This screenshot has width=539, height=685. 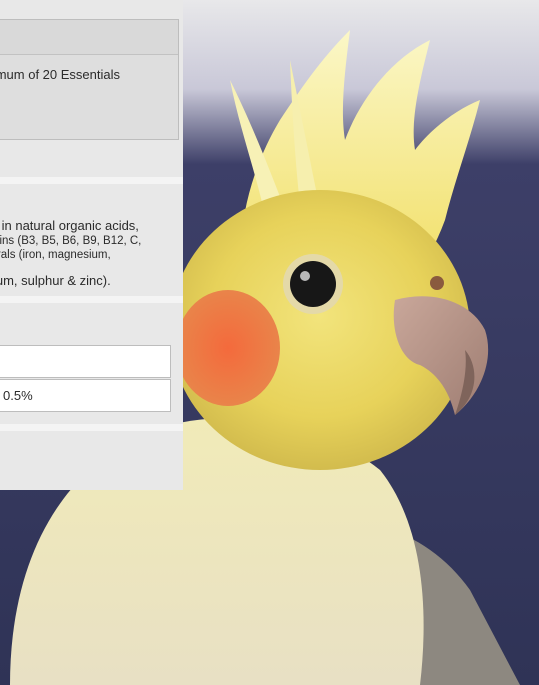 I want to click on composition-table: Minimum of 20 Essentials, so click(x=89, y=79).